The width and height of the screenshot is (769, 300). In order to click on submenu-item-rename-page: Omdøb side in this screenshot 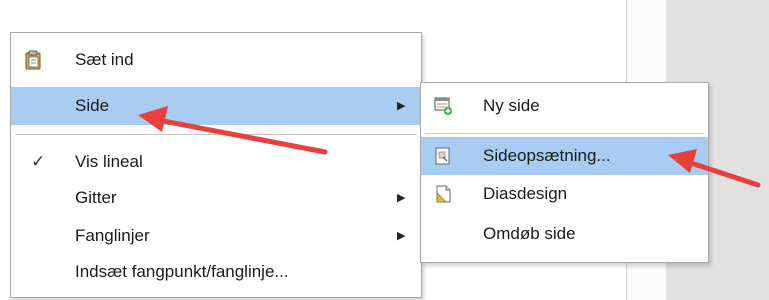, I will do `click(564, 234)`.